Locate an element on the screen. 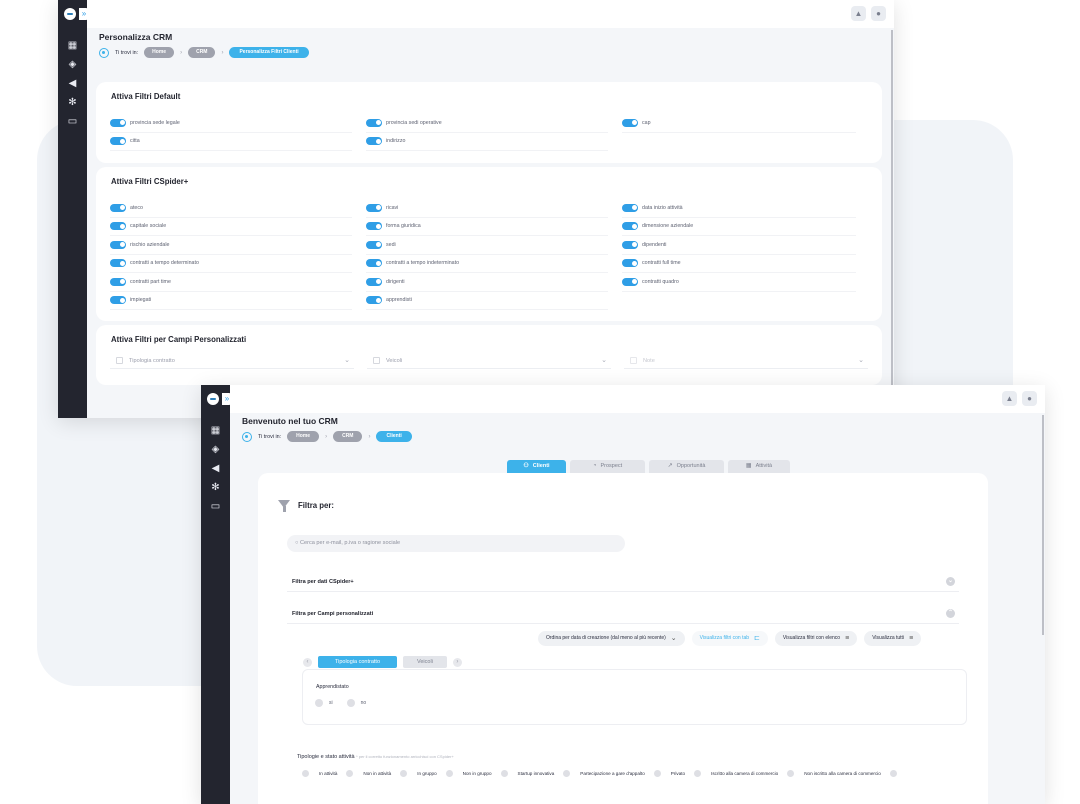 Image resolution: width=1080 pixels, height=804 pixels. chevron-down-icon: ⌄ is located at coordinates (950, 581).